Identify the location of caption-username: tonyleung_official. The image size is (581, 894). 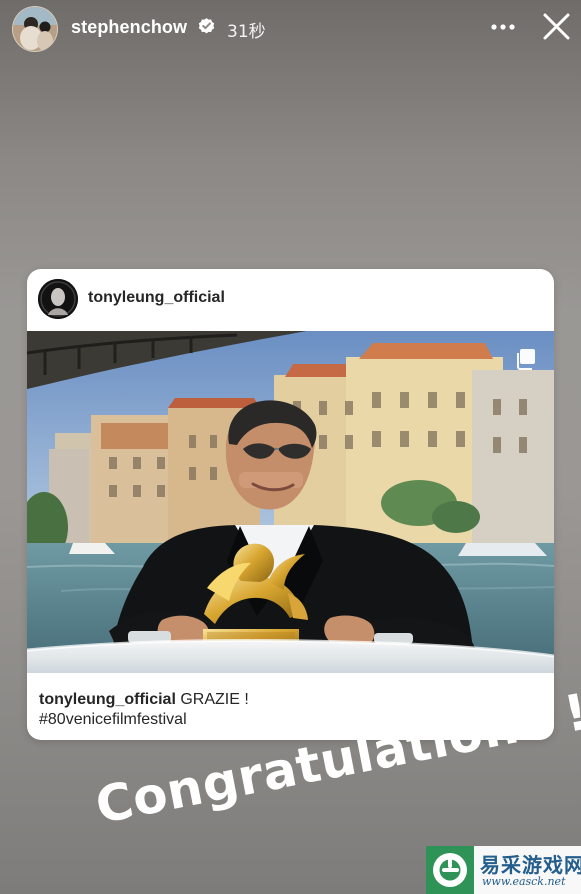
(107, 699).